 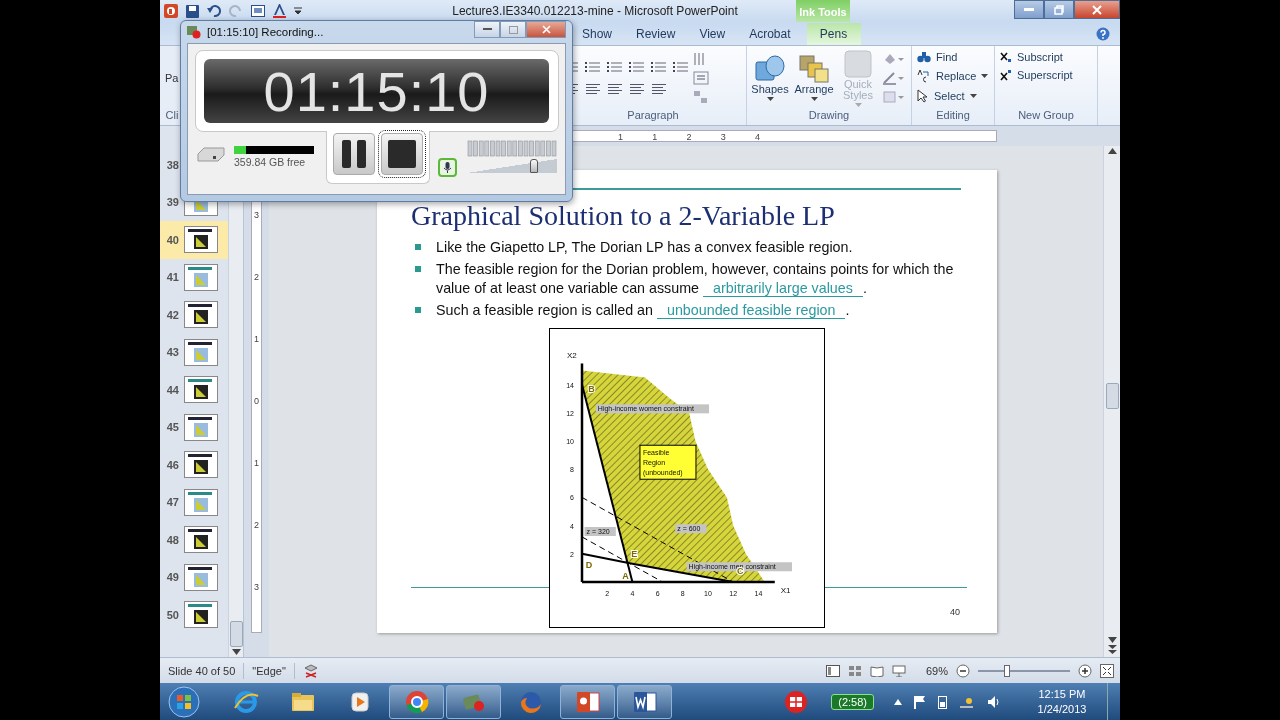 What do you see at coordinates (376, 91) in the screenshot?
I see `elapsed-time: 01:15:10` at bounding box center [376, 91].